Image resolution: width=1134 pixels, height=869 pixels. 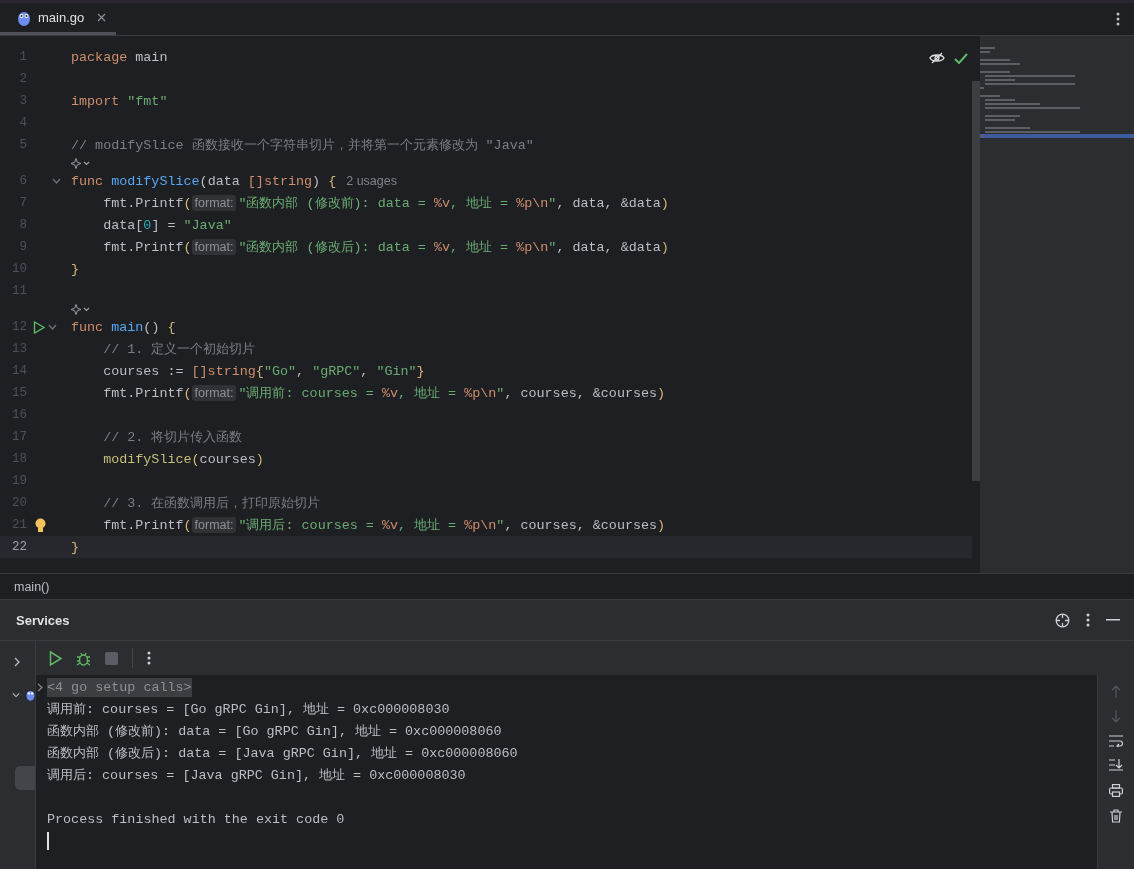 I want to click on code-line: // 2. 将切片传入函数, so click(x=172, y=437).